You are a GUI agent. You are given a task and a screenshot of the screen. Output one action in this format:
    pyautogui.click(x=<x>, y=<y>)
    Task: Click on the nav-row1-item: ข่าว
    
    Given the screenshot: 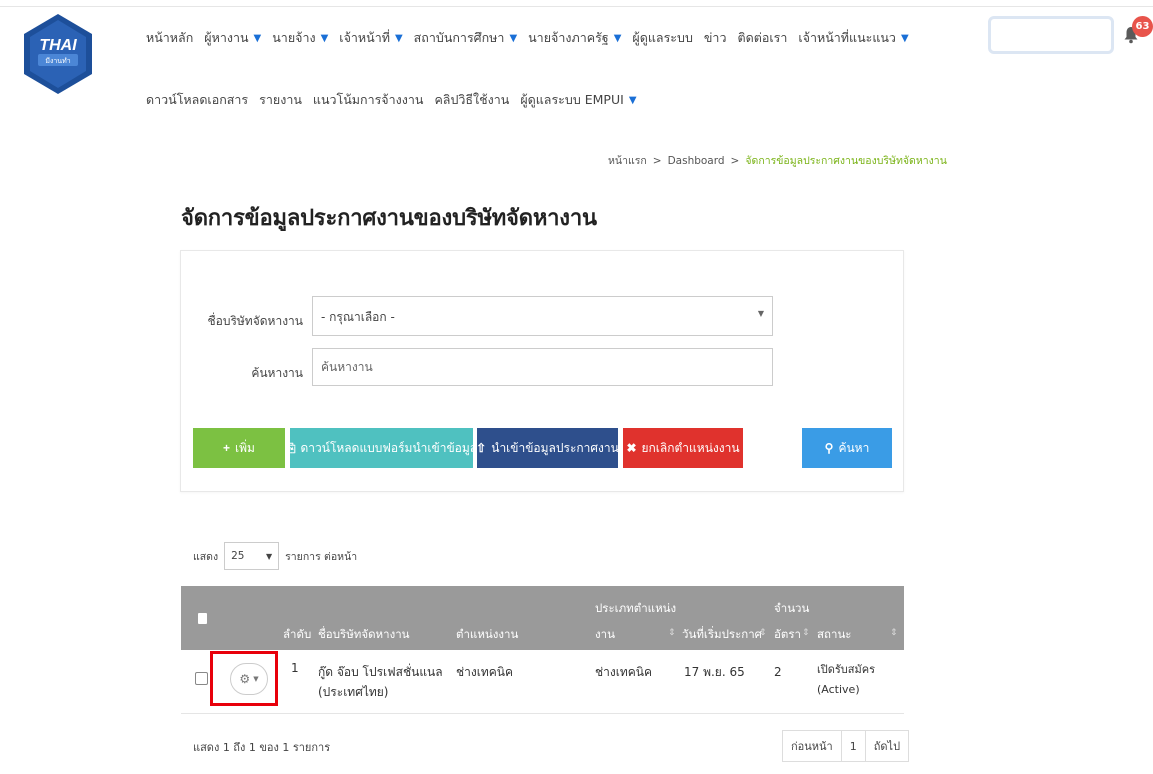 What is the action you would take?
    pyautogui.click(x=715, y=38)
    